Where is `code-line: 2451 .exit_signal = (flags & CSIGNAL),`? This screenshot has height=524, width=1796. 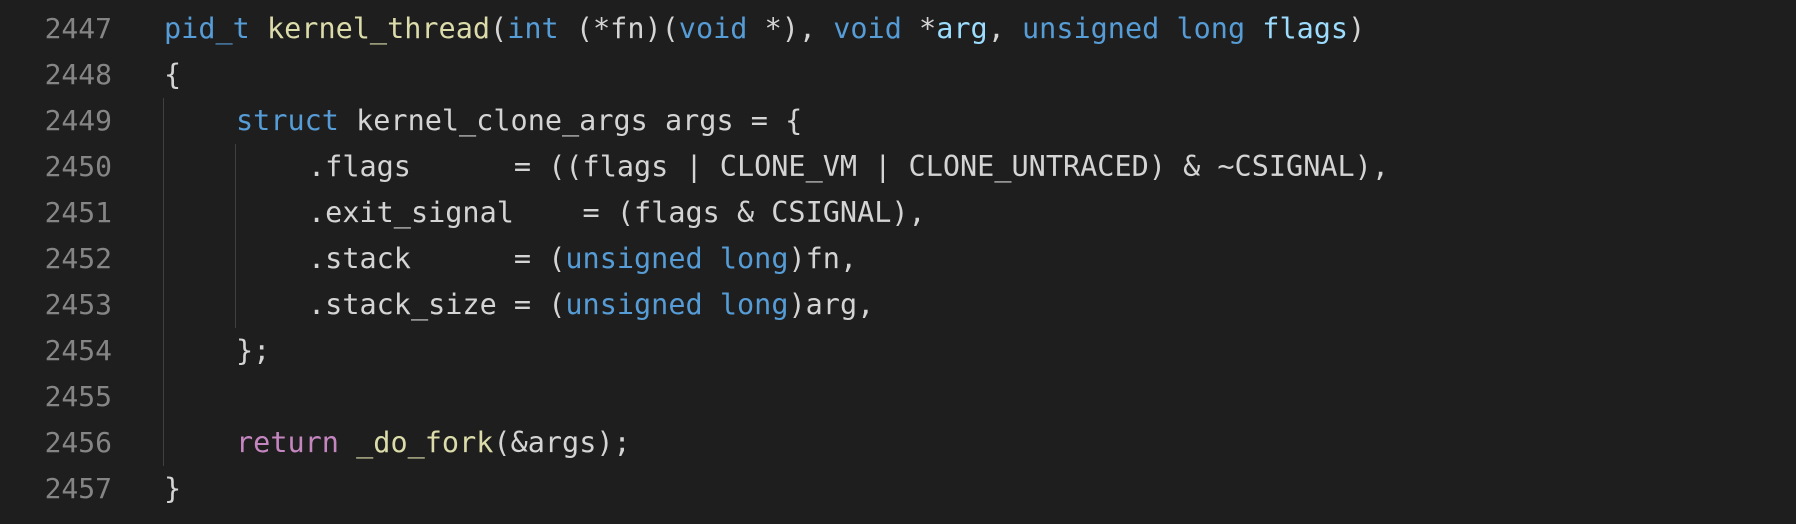 code-line: 2451 .exit_signal = (flags & CSIGNAL), is located at coordinates (898, 213).